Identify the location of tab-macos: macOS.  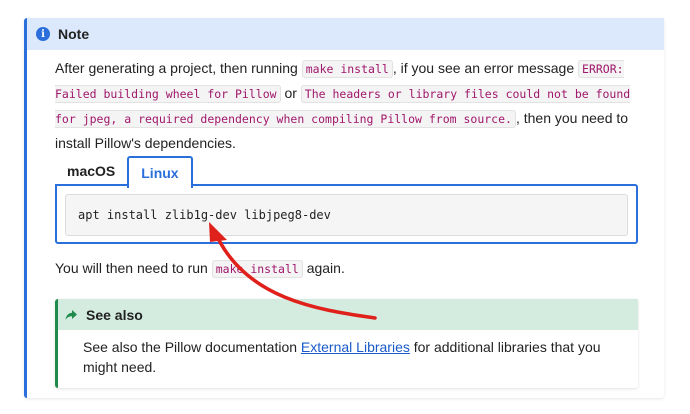
(91, 171).